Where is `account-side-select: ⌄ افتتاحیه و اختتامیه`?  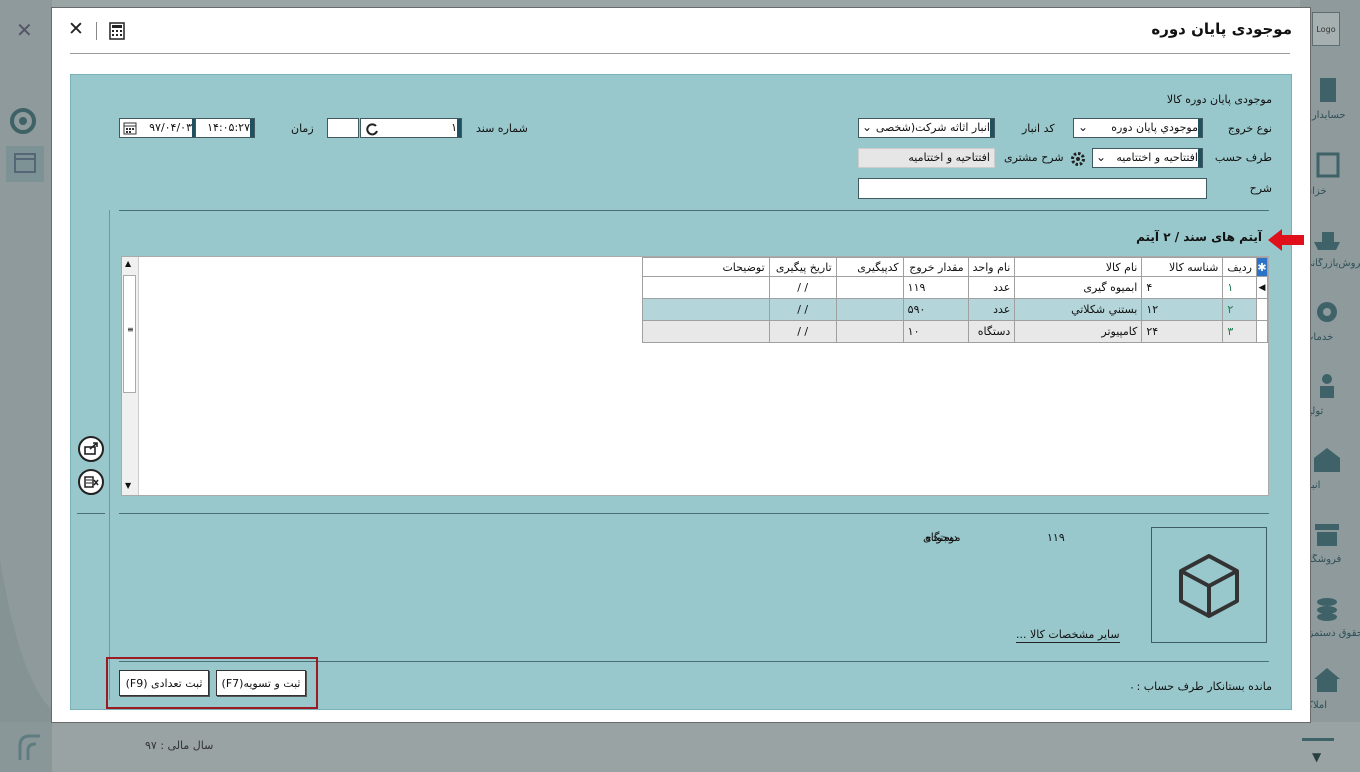
account-side-select: ⌄ افتتاحیه و اختتامیه is located at coordinates (1147, 158).